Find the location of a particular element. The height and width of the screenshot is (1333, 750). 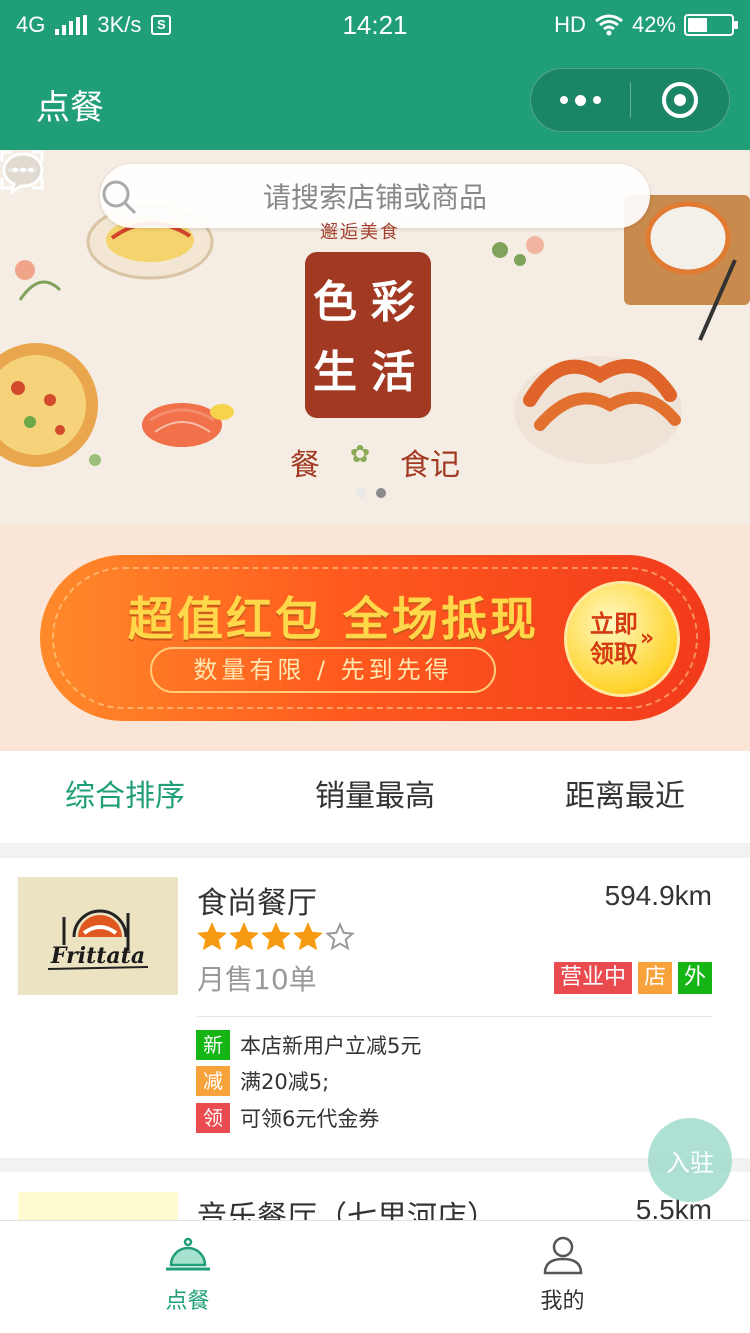

tab-top-sales: 销量最高 is located at coordinates (375, 797).